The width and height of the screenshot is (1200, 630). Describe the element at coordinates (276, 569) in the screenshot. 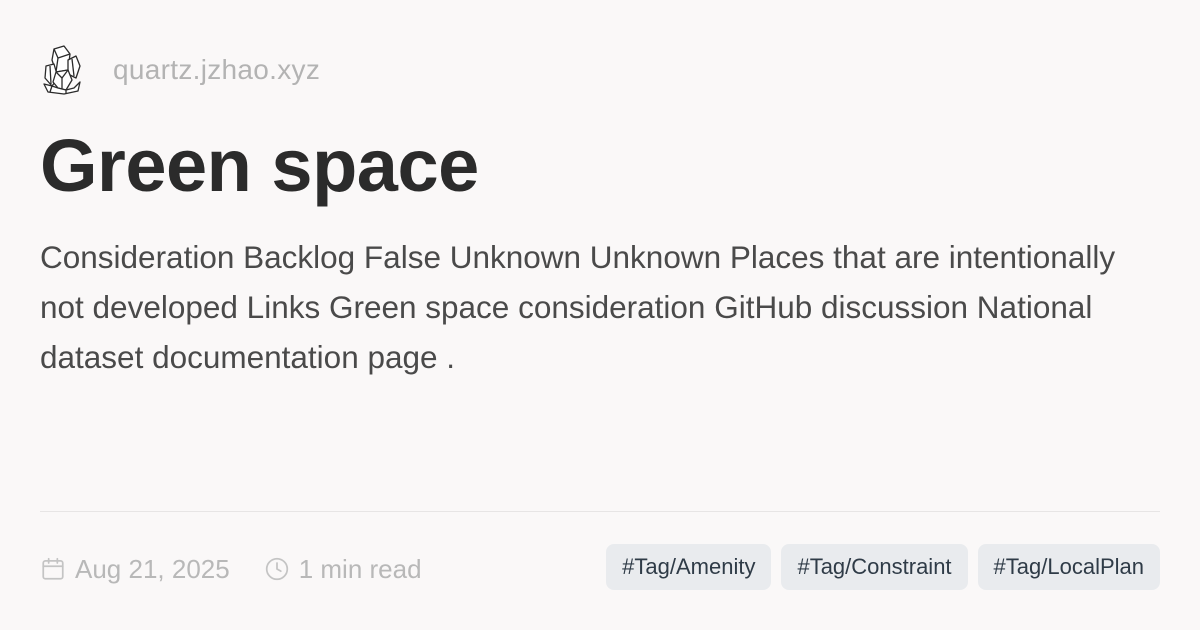

I see `clock-icon` at that location.